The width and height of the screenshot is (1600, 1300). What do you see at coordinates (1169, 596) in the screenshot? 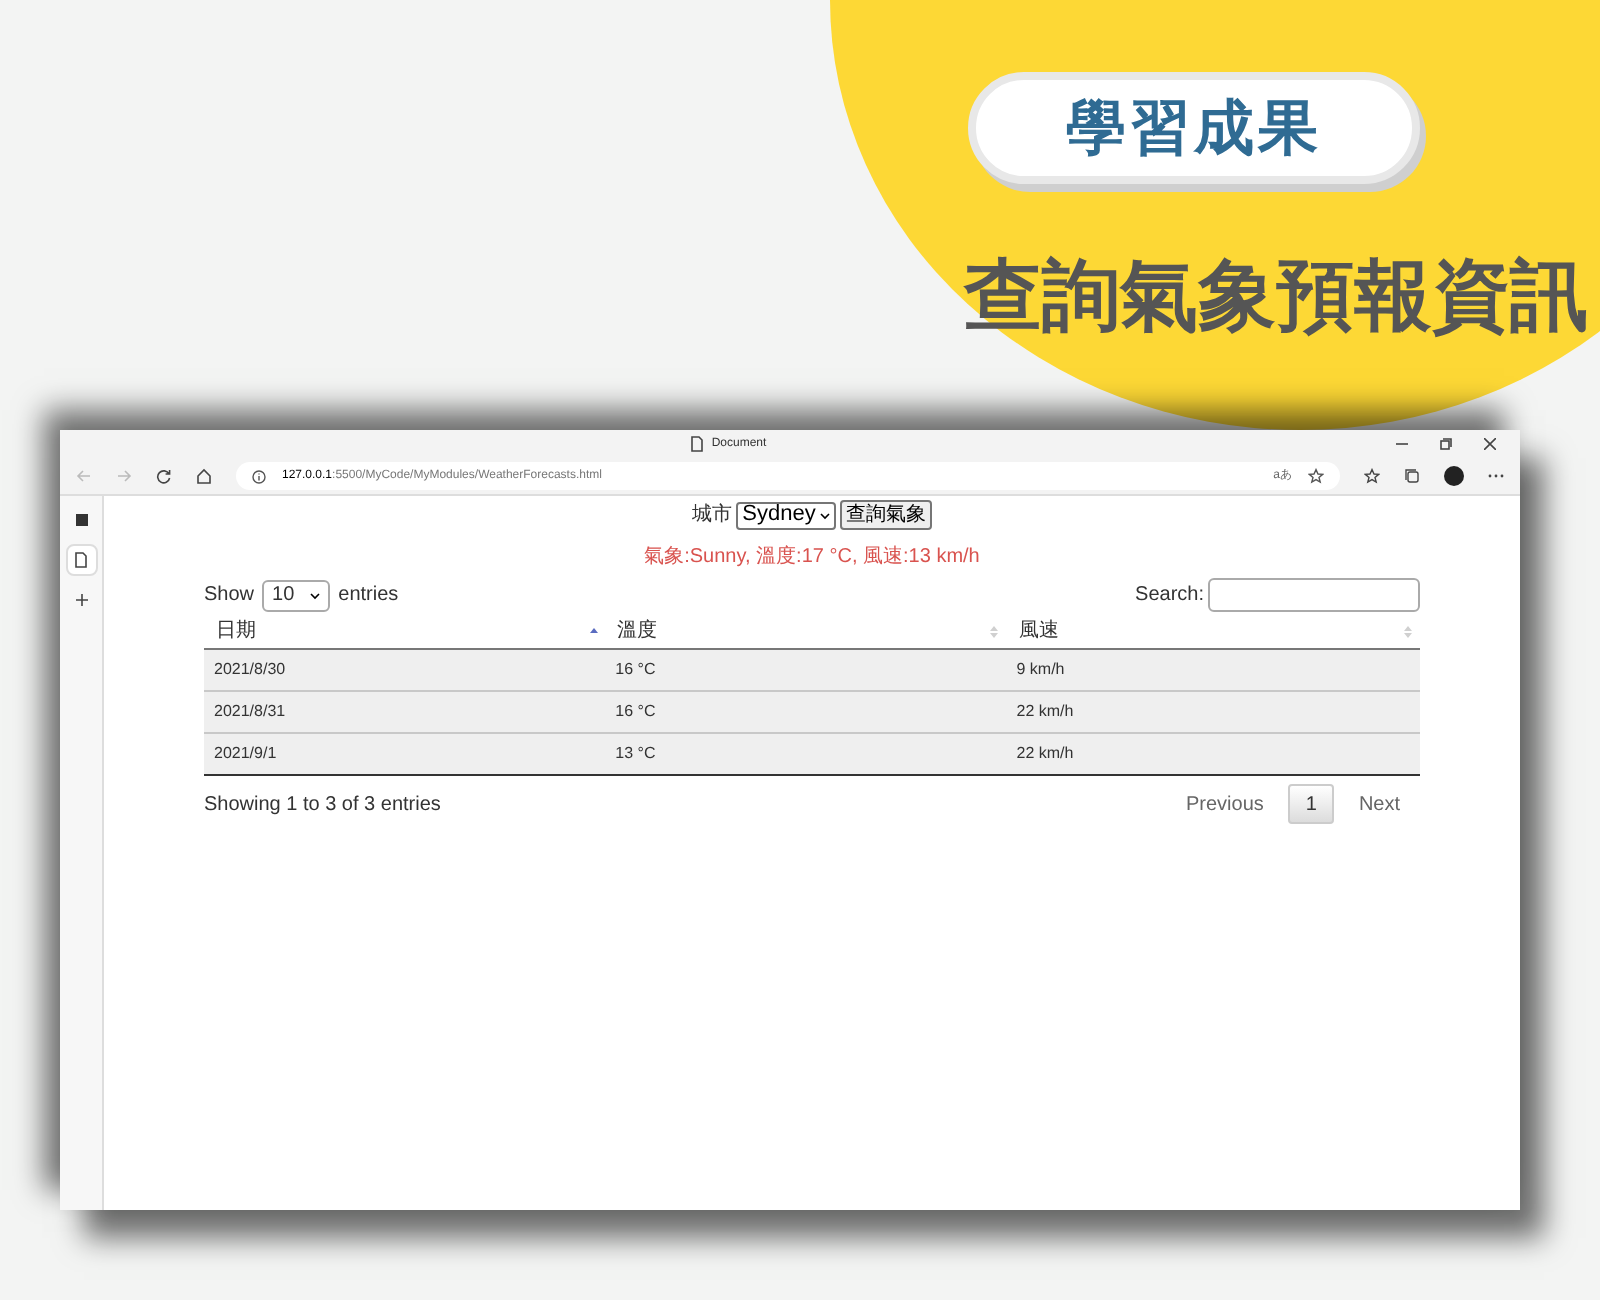
I see `search-label: Search:` at bounding box center [1169, 596].